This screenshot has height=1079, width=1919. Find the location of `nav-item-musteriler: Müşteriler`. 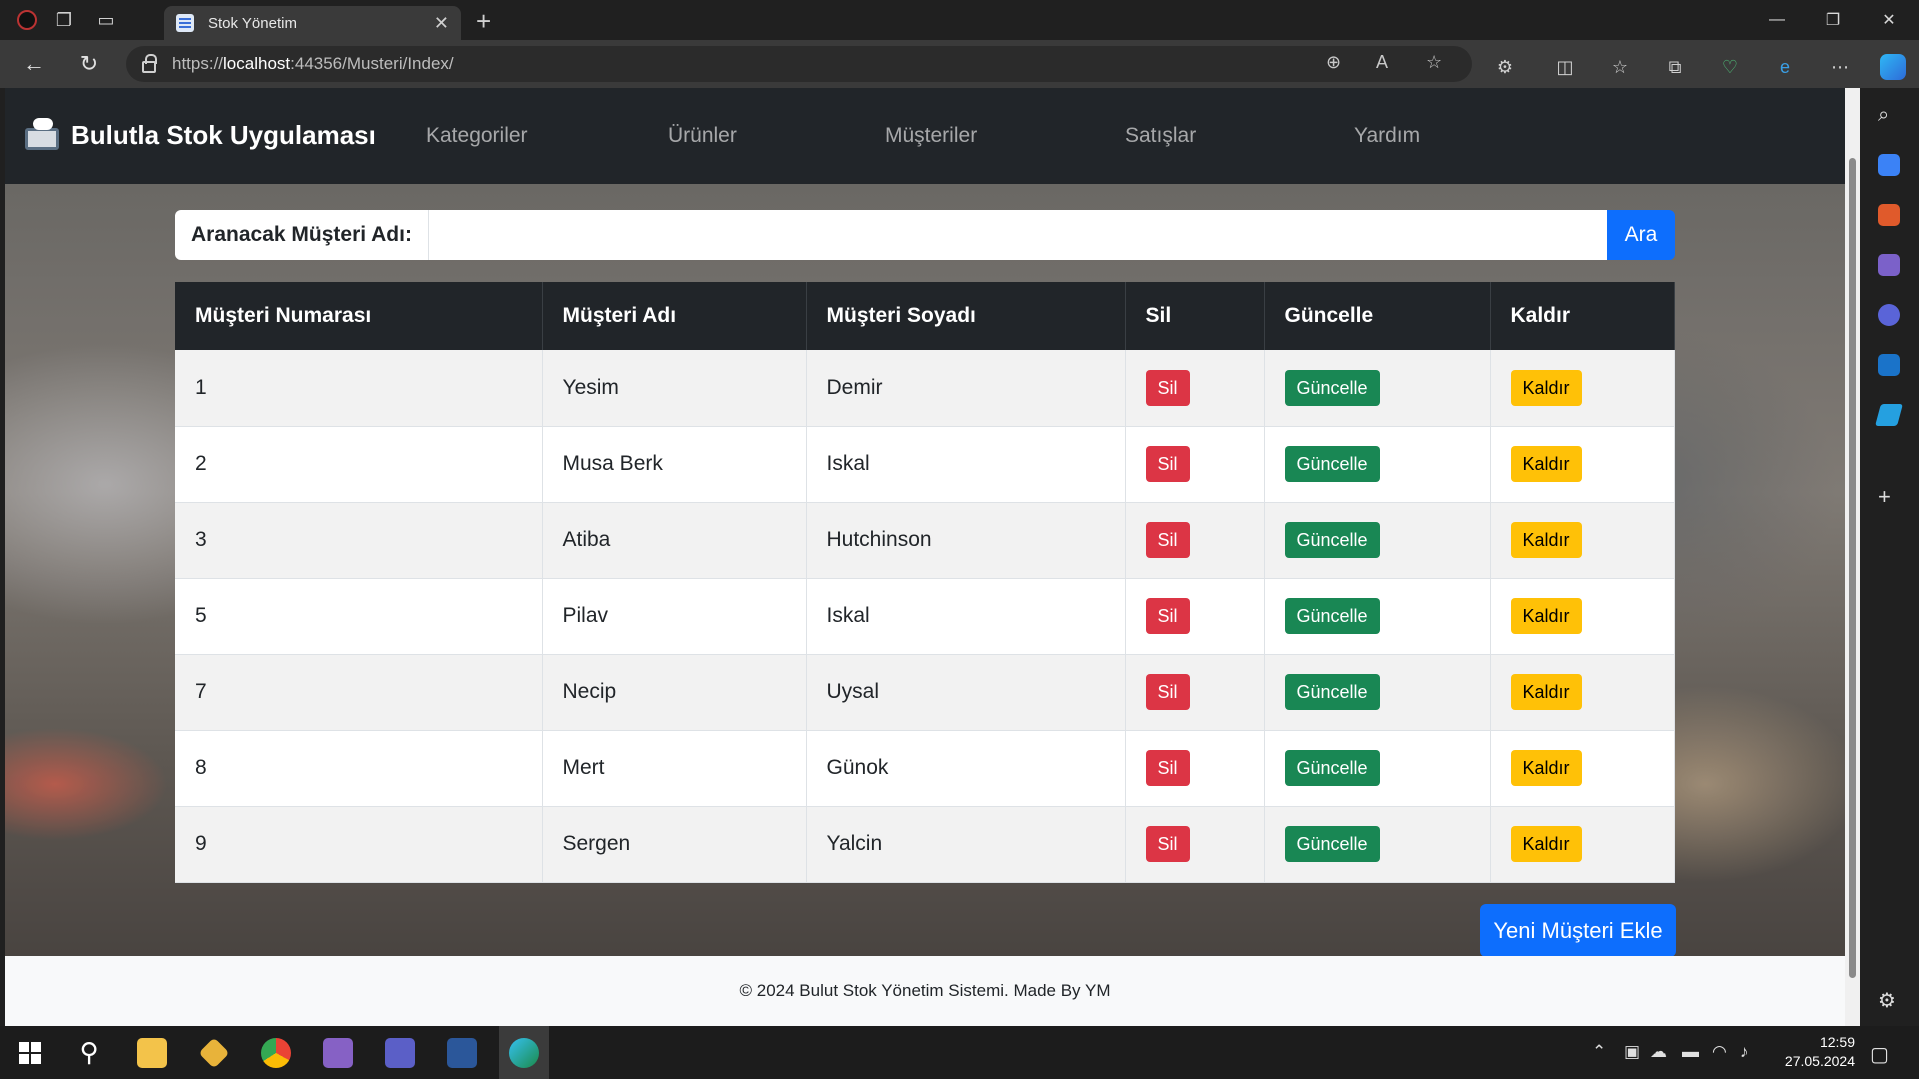

nav-item-musteriler: Müşteriler is located at coordinates (931, 136).